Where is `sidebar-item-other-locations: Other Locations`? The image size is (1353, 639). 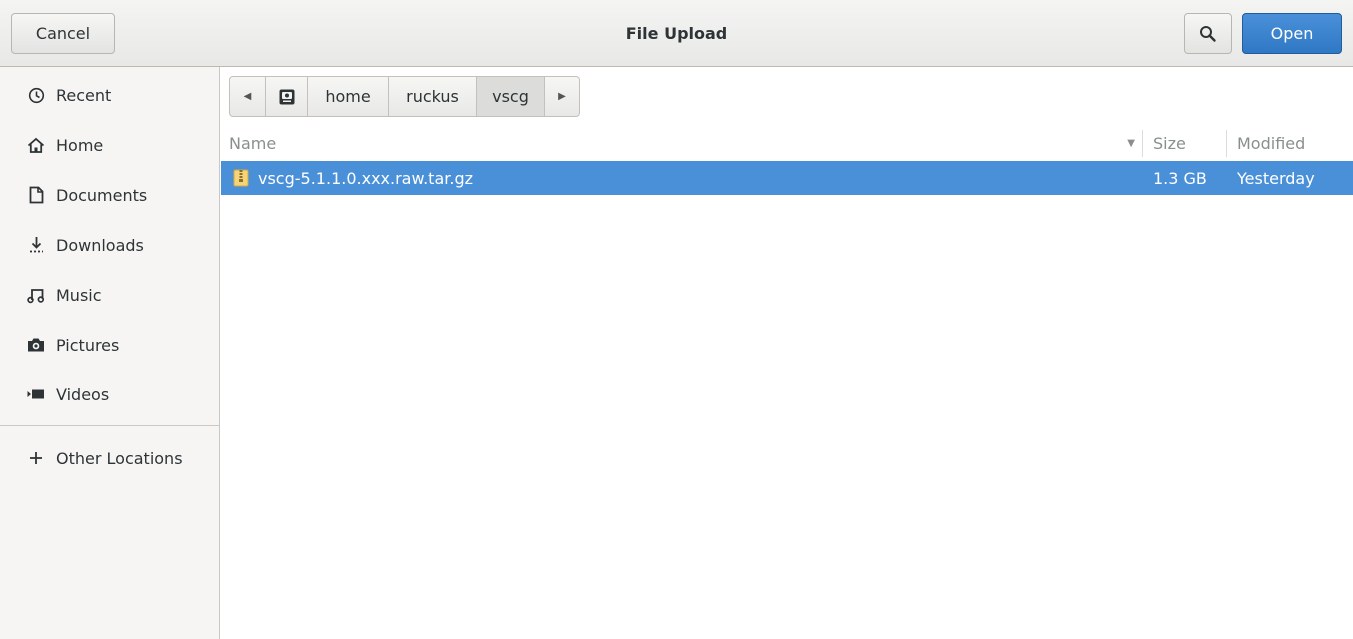 sidebar-item-other-locations: Other Locations is located at coordinates (109, 458).